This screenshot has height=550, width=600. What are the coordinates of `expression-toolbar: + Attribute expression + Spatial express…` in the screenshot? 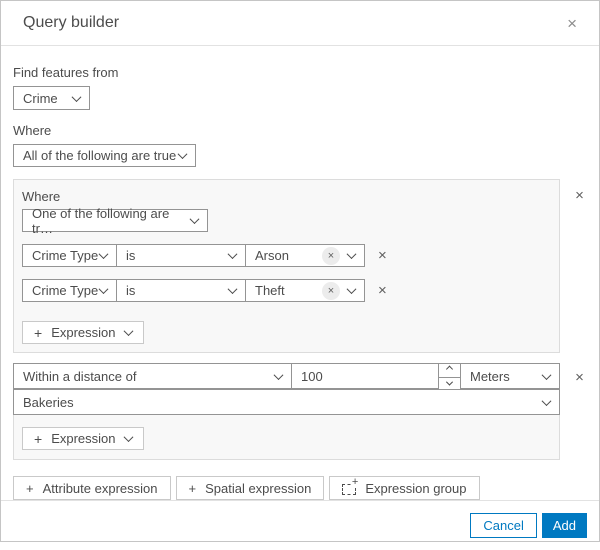 It's located at (300, 488).